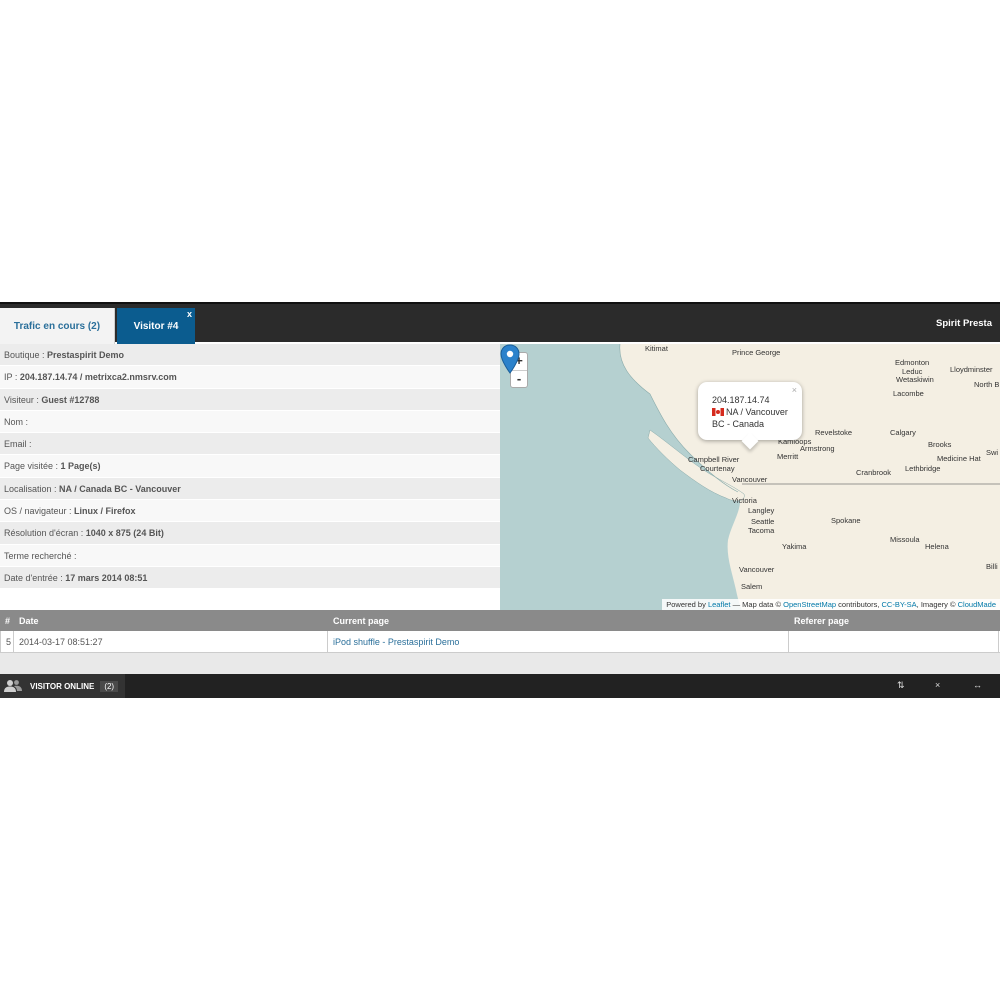 The image size is (1000, 1000). I want to click on visitor-online-toggle: VISITOR ONLINE (2), so click(62, 686).